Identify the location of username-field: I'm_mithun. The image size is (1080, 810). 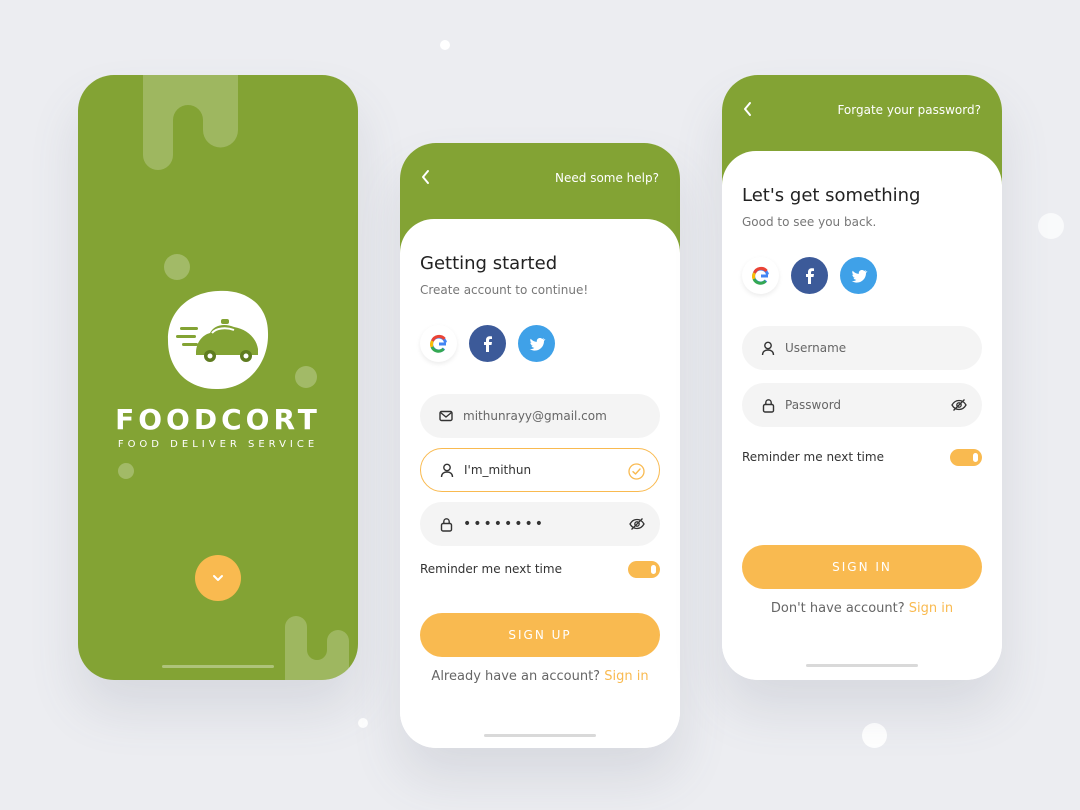
(540, 470).